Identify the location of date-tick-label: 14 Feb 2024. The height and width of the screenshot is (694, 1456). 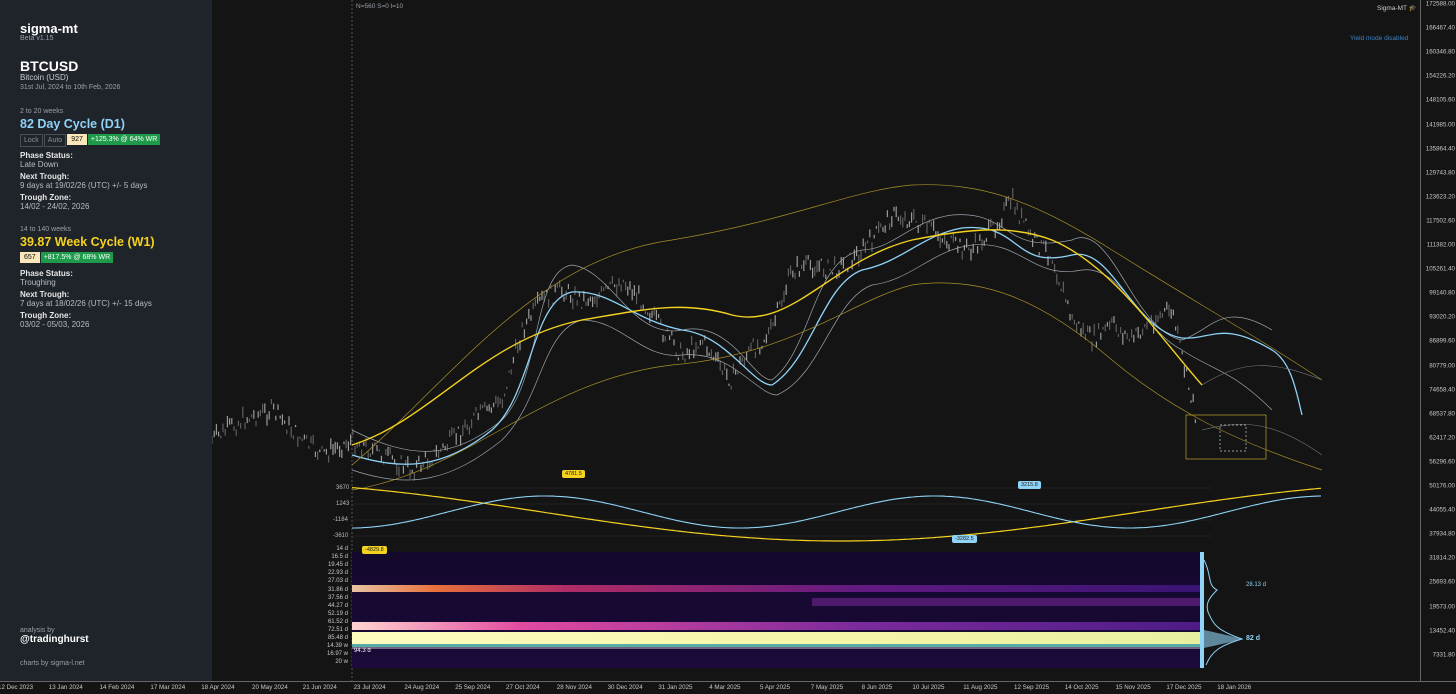
(117, 687).